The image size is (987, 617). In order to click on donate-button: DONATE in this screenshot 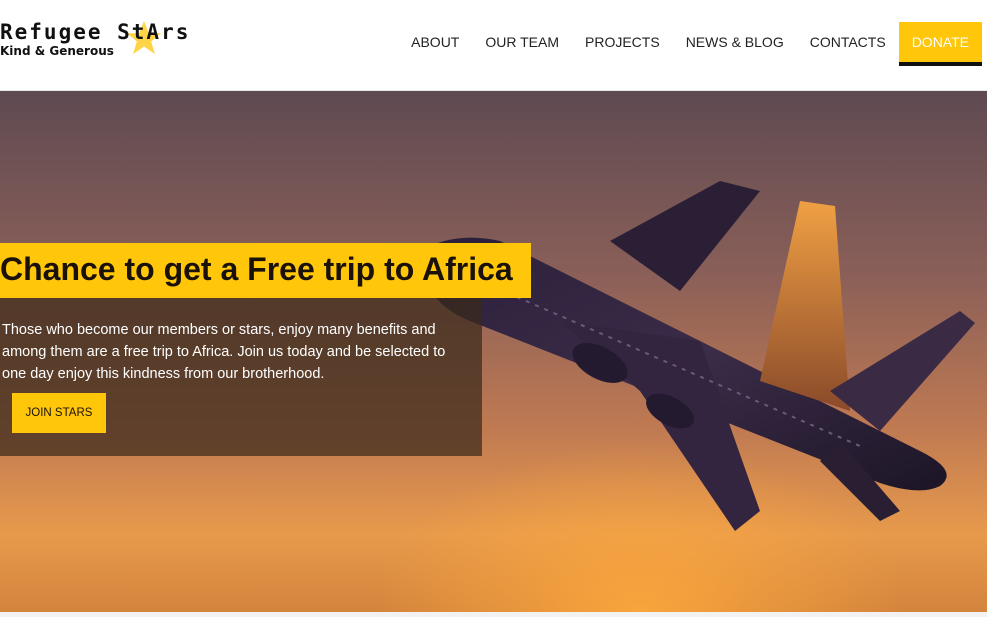, I will do `click(940, 44)`.